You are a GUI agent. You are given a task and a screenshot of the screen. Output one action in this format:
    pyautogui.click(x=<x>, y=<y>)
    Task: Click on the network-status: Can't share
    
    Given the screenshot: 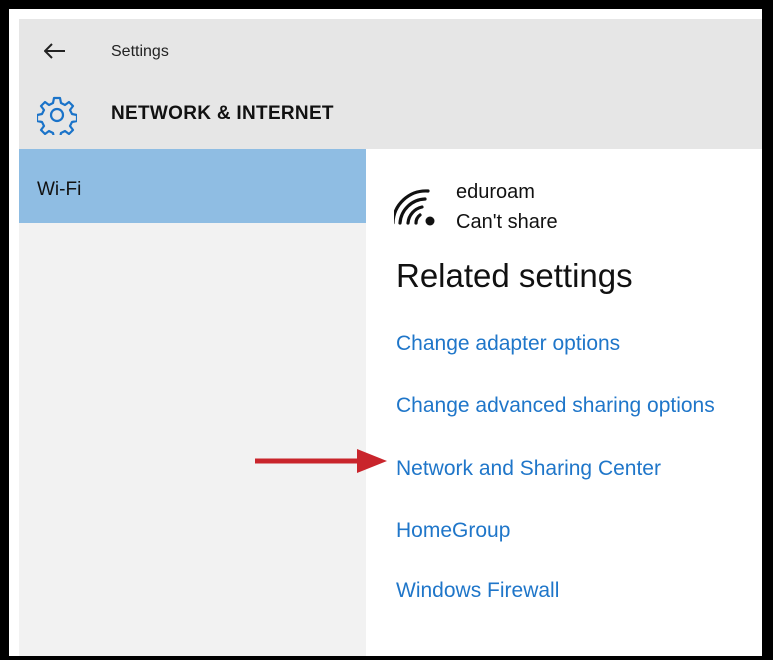 What is the action you would take?
    pyautogui.click(x=507, y=222)
    